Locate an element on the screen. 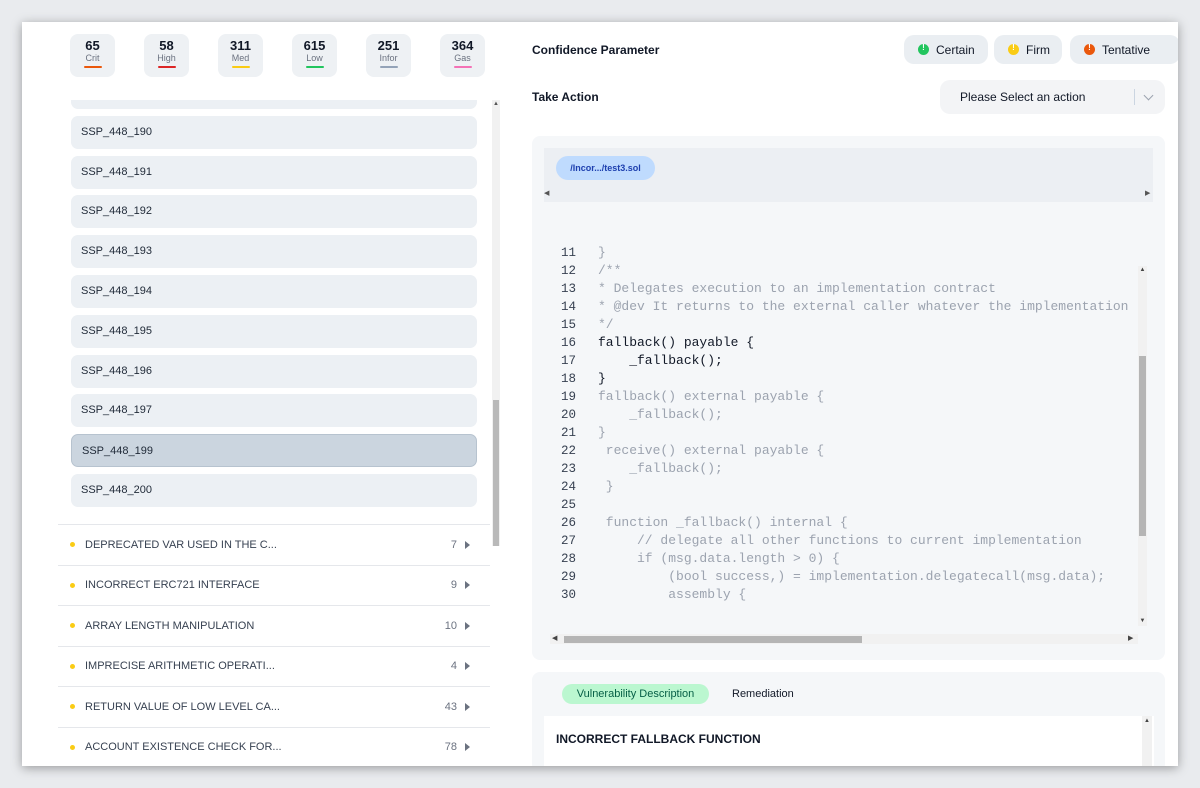 The height and width of the screenshot is (788, 1200). confidence-firm-button: Firm is located at coordinates (1028, 49).